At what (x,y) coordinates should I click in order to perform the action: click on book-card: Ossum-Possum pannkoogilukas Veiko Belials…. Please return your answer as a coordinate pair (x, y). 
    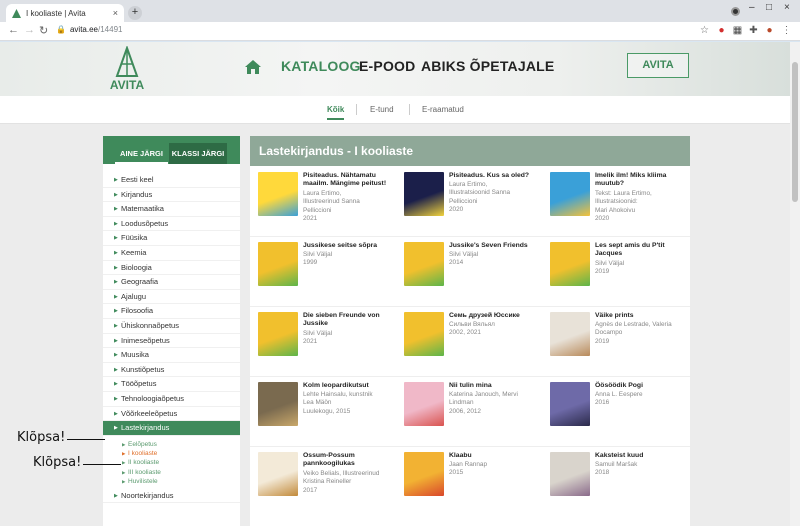
    Looking at the image, I should click on (323, 481).